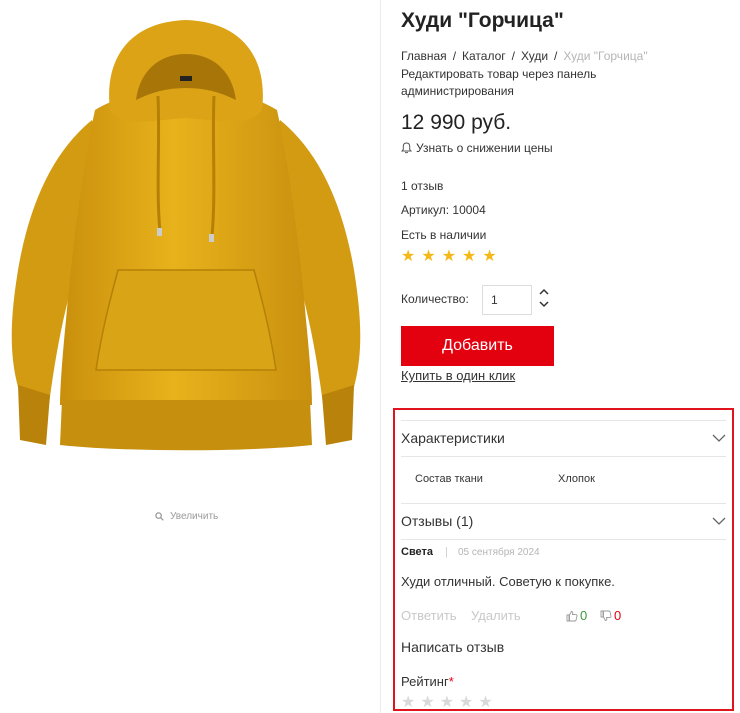 This screenshot has width=740, height=713. Describe the element at coordinates (425, 681) in the screenshot. I see `rating-label-text: Рейтинг` at that location.